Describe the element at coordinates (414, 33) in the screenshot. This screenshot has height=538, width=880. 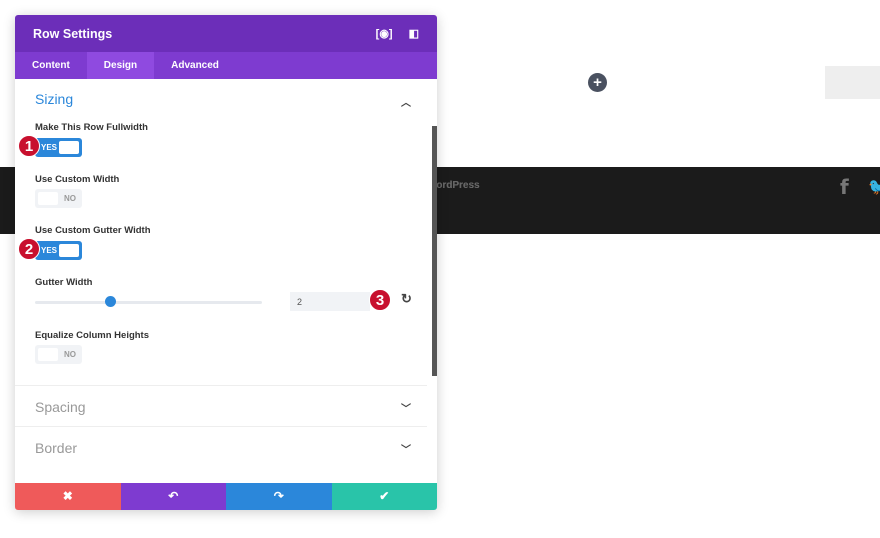
I see `sidebar-icon: ◧` at that location.